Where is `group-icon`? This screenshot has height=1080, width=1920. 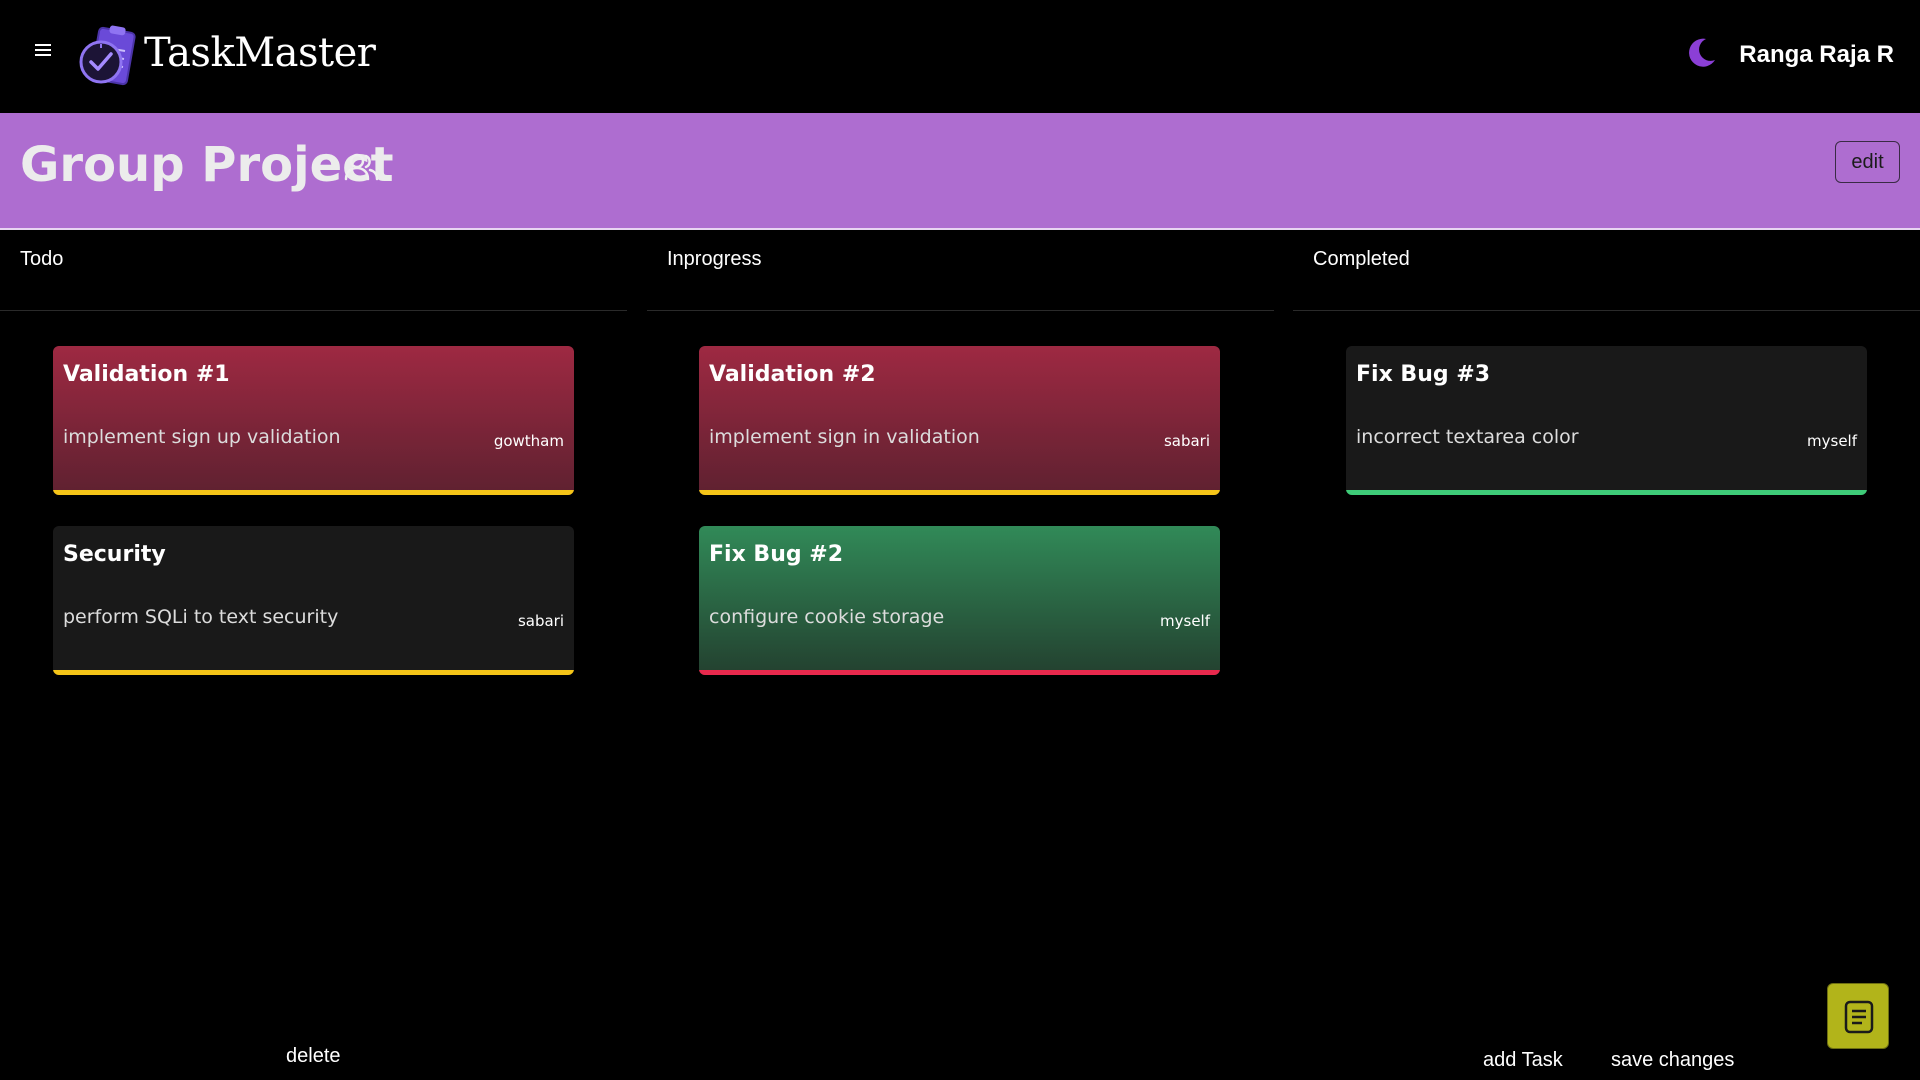 group-icon is located at coordinates (361, 167).